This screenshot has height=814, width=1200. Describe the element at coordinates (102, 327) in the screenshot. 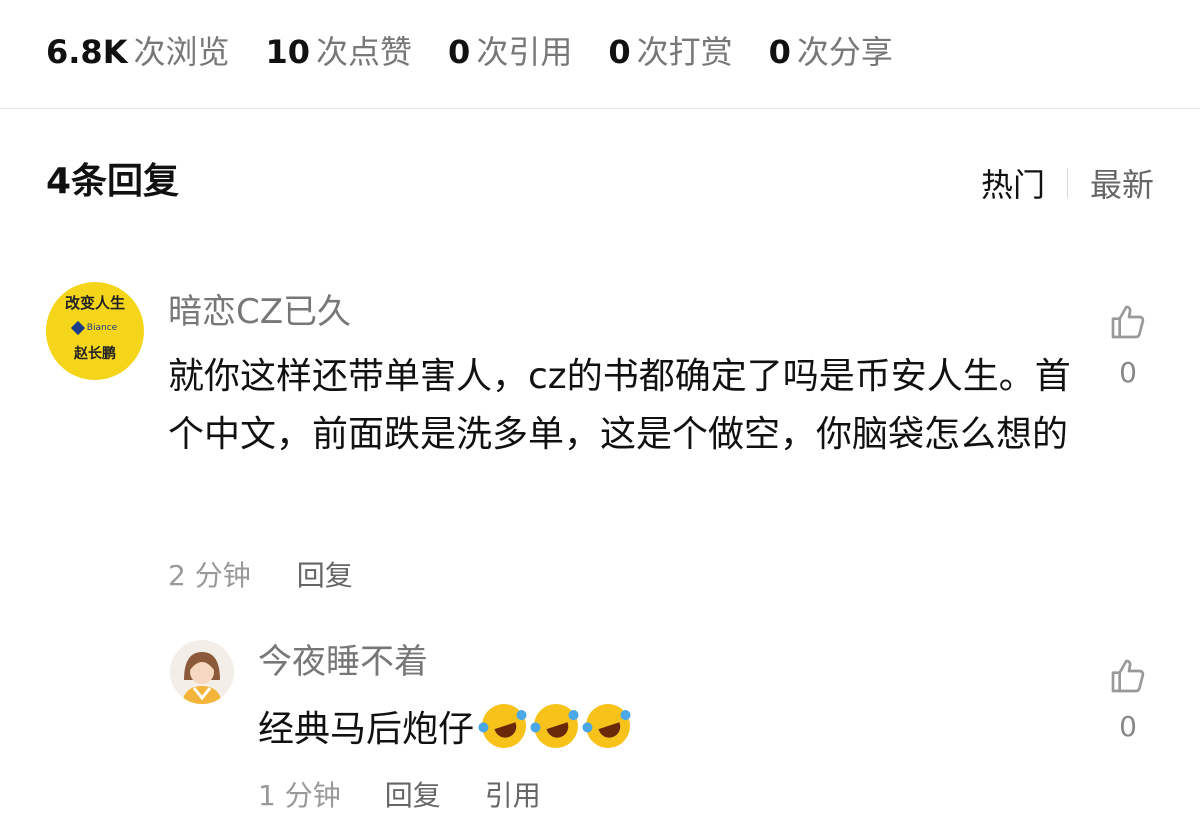

I see `avatar-brand-text: Biance` at that location.